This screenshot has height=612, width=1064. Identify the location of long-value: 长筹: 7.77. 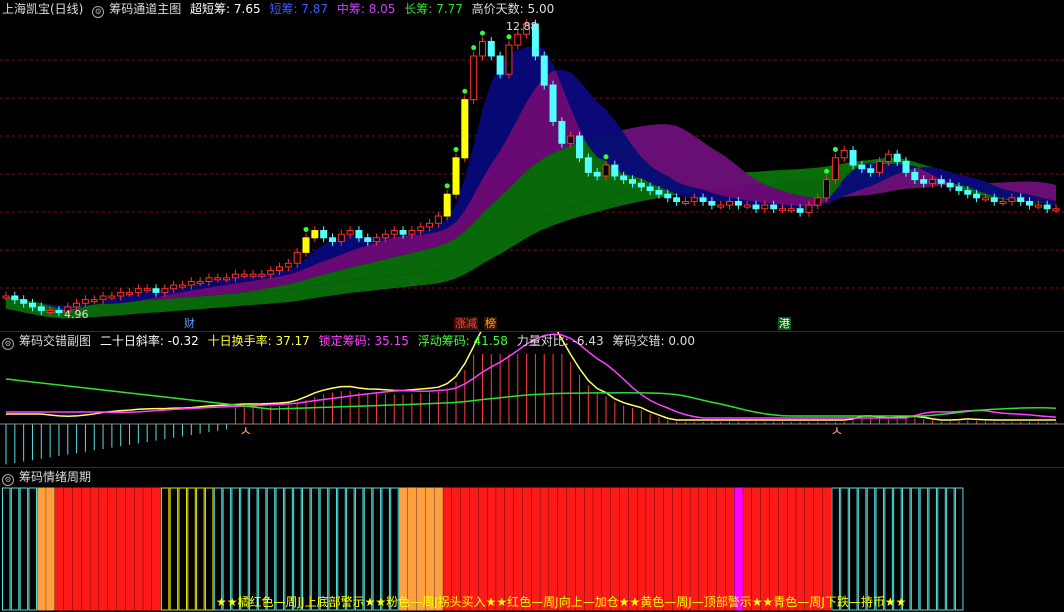
(433, 9).